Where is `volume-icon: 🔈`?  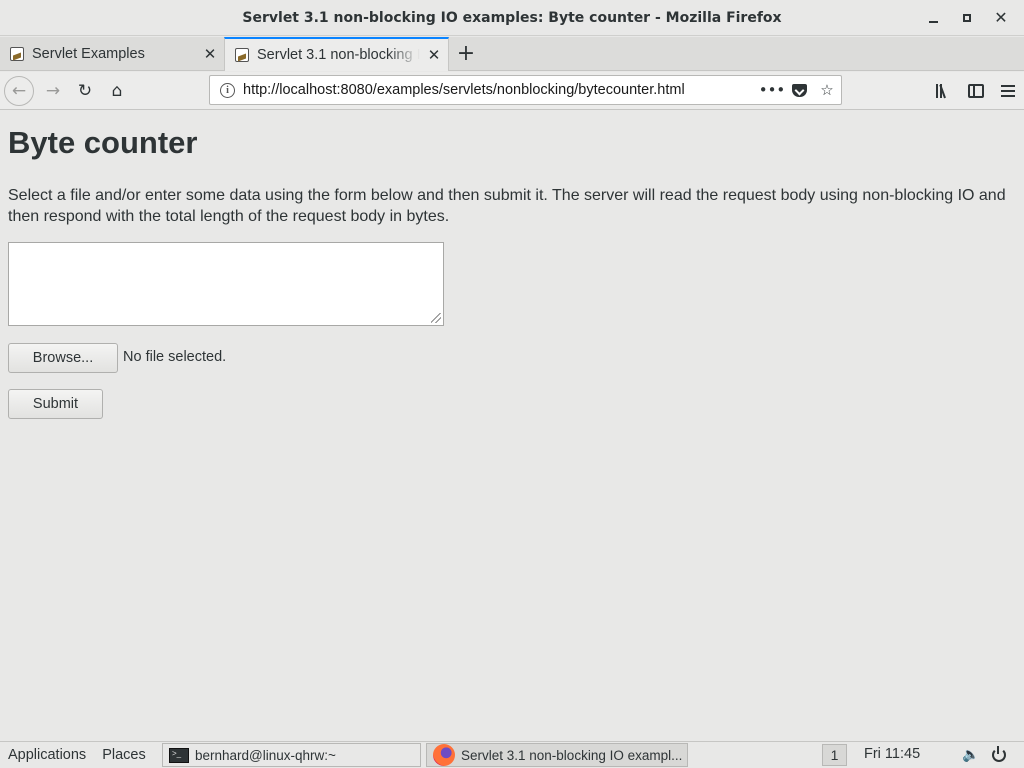
volume-icon: 🔈 is located at coordinates (970, 754).